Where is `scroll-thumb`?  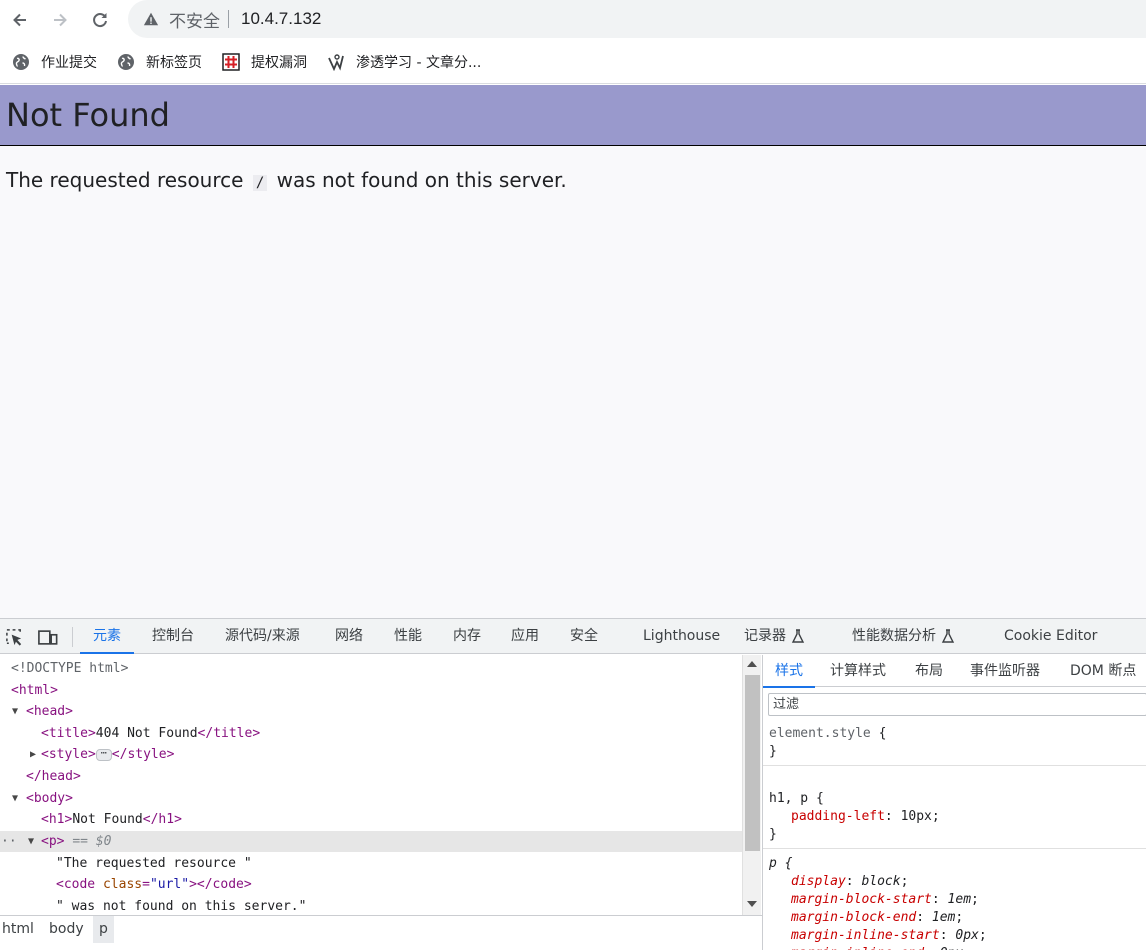 scroll-thumb is located at coordinates (752, 763).